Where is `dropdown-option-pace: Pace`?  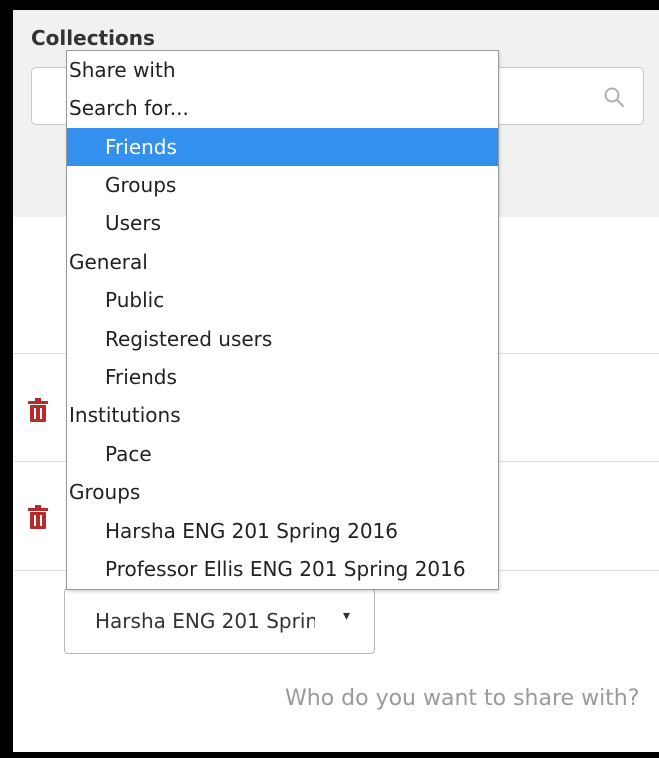 dropdown-option-pace: Pace is located at coordinates (282, 454).